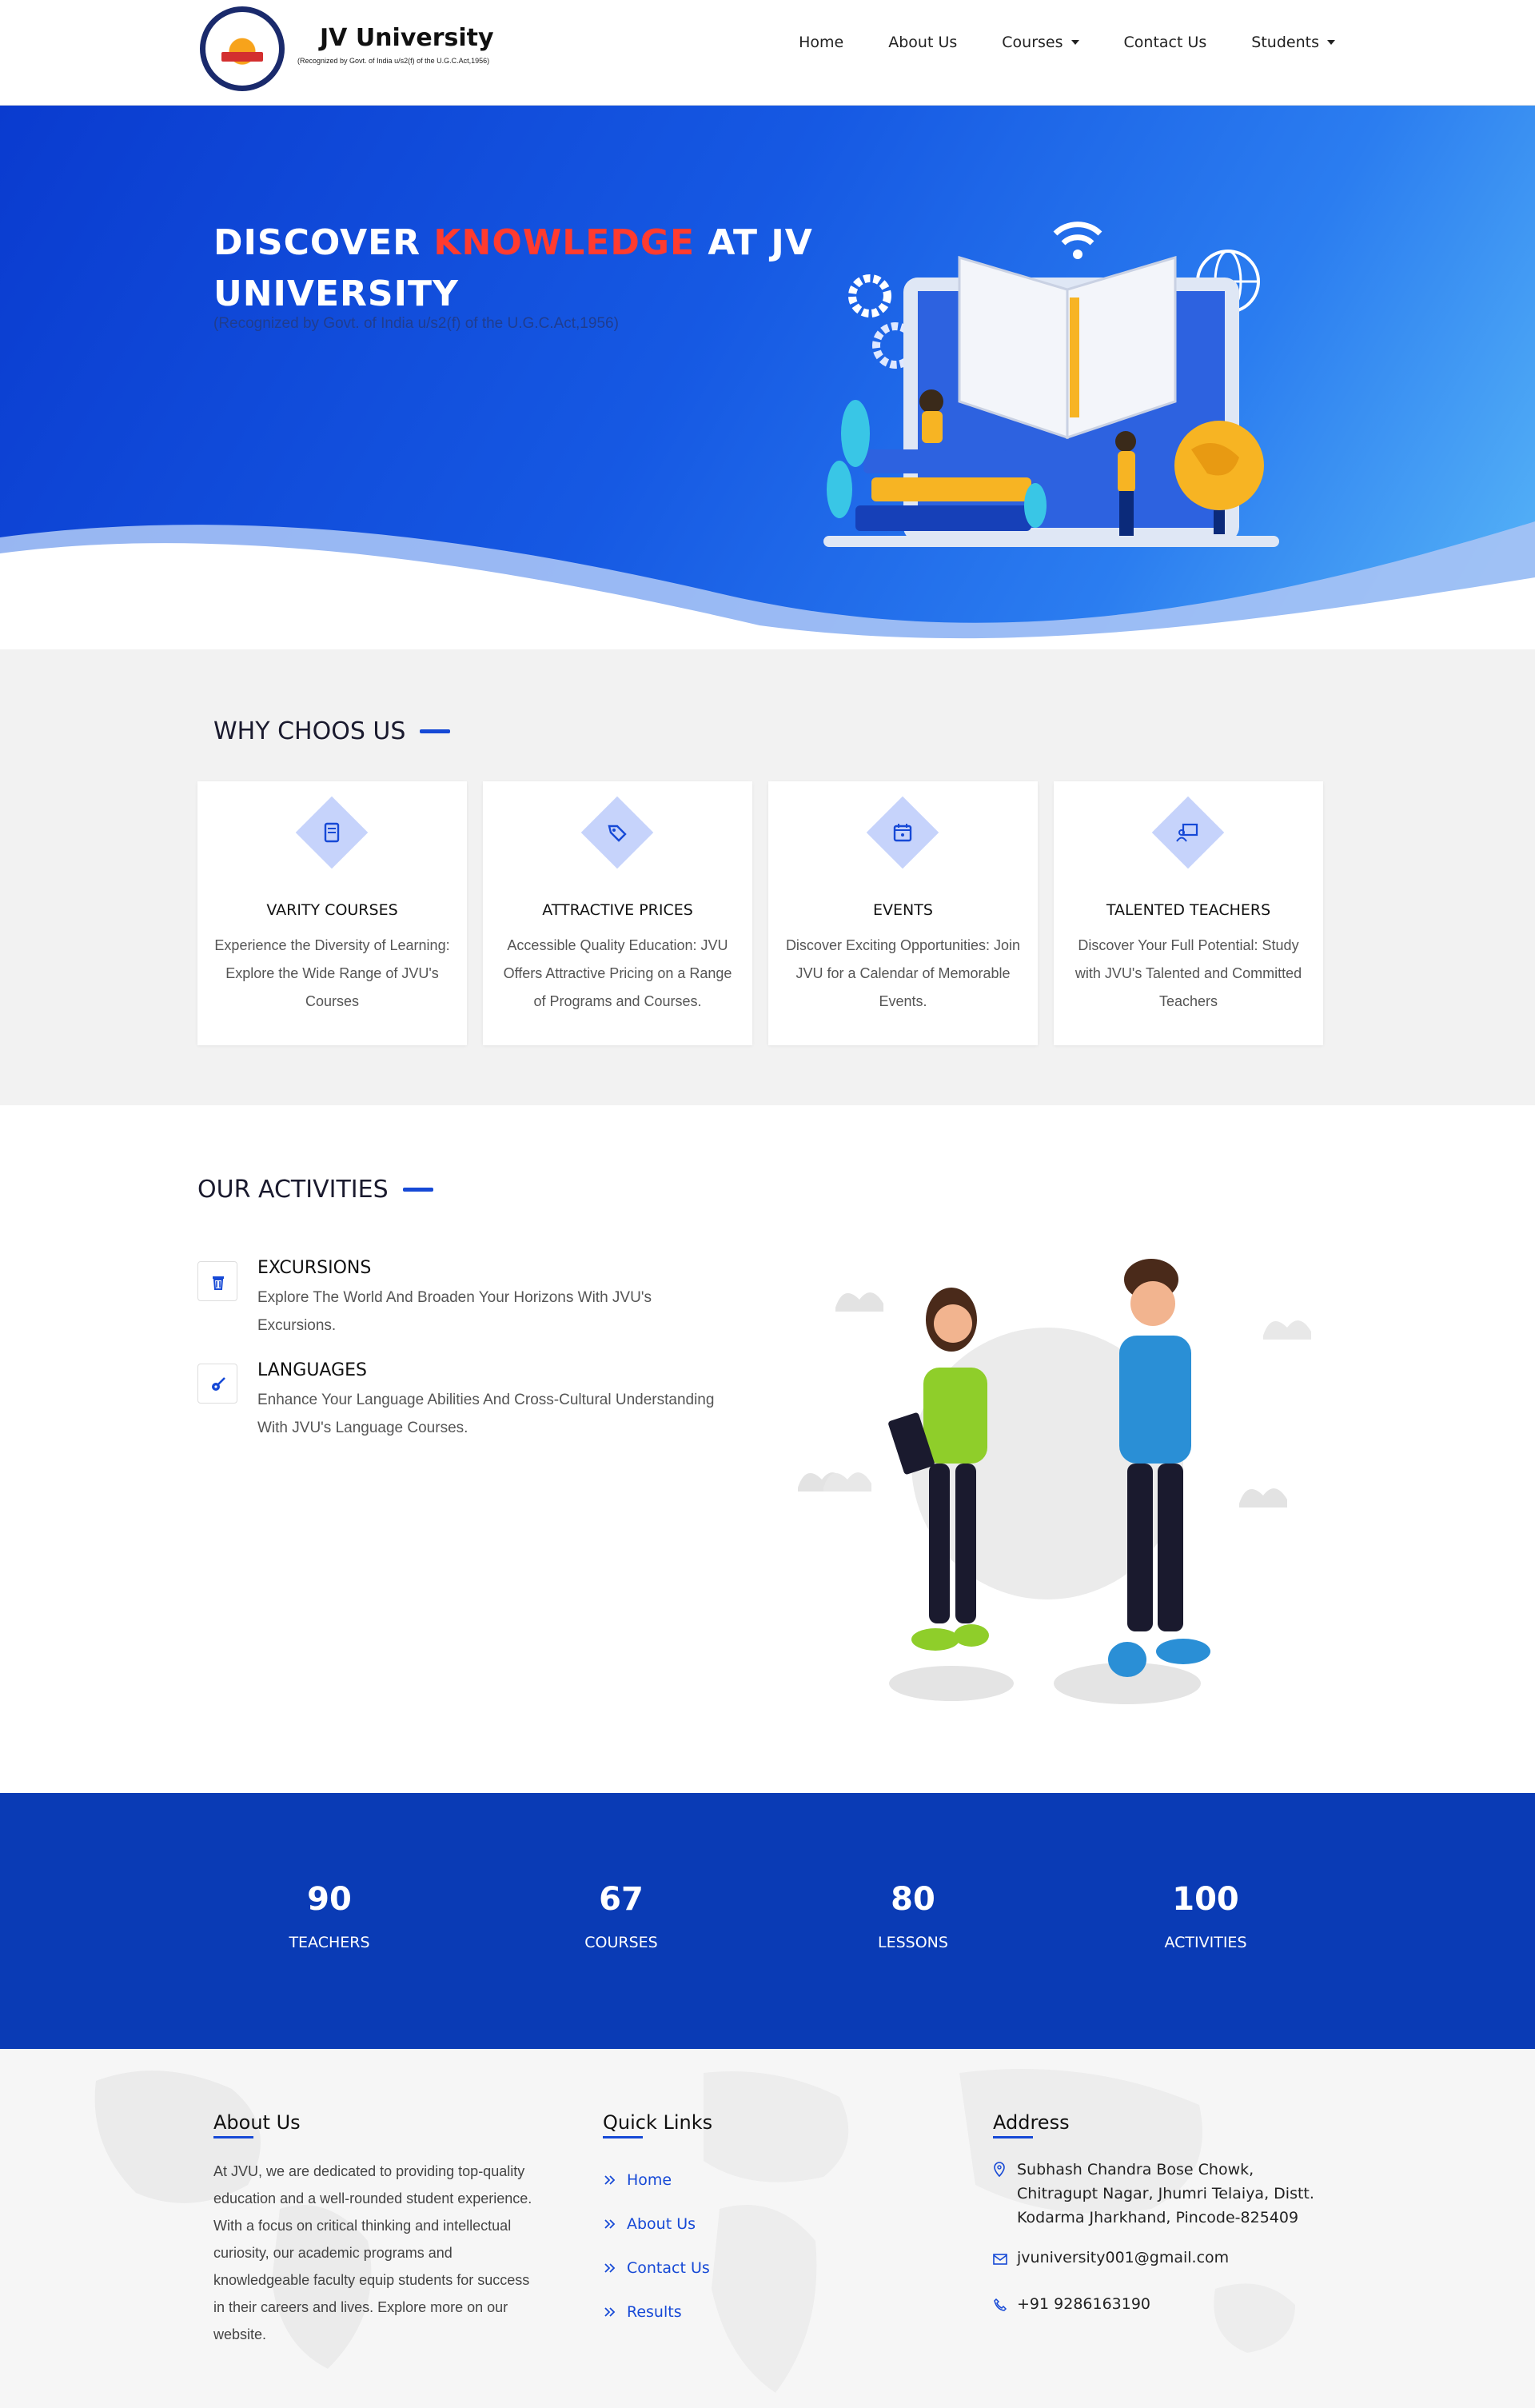 Image resolution: width=1535 pixels, height=2408 pixels. What do you see at coordinates (1000, 2304) in the screenshot?
I see `phone-icon` at bounding box center [1000, 2304].